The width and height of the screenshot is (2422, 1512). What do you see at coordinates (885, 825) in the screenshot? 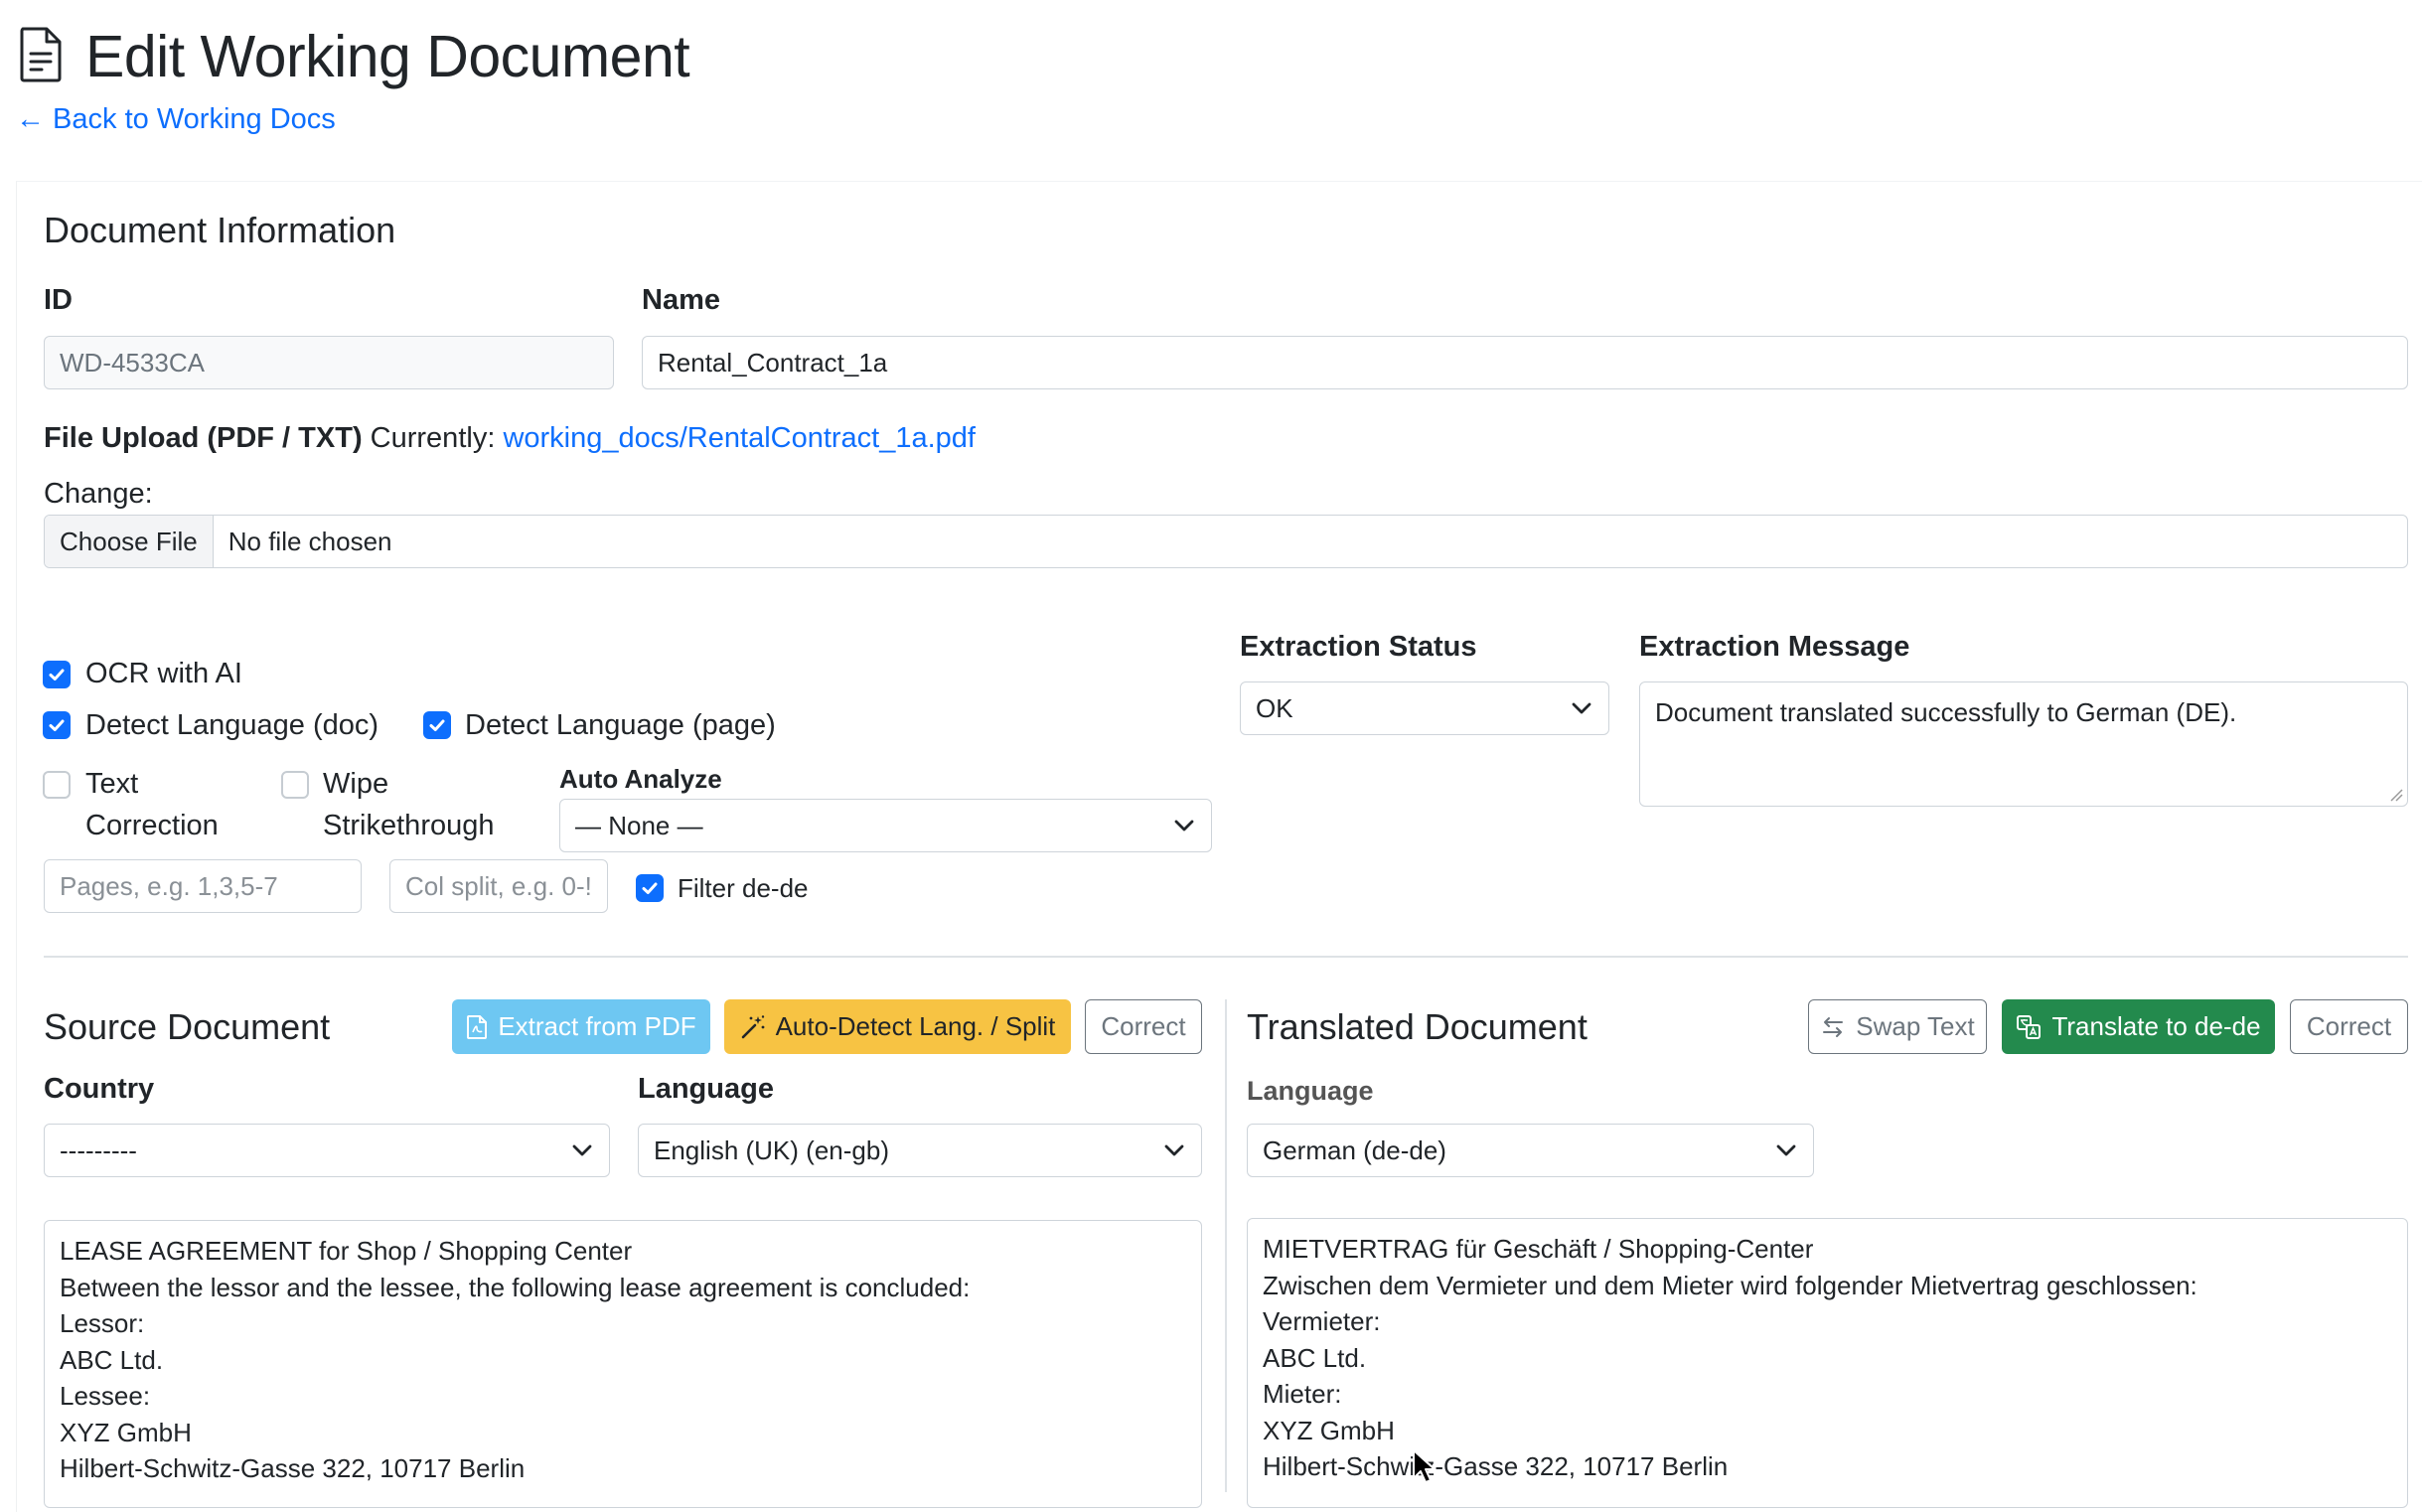
I see `auto-analyze-select: — None —` at bounding box center [885, 825].